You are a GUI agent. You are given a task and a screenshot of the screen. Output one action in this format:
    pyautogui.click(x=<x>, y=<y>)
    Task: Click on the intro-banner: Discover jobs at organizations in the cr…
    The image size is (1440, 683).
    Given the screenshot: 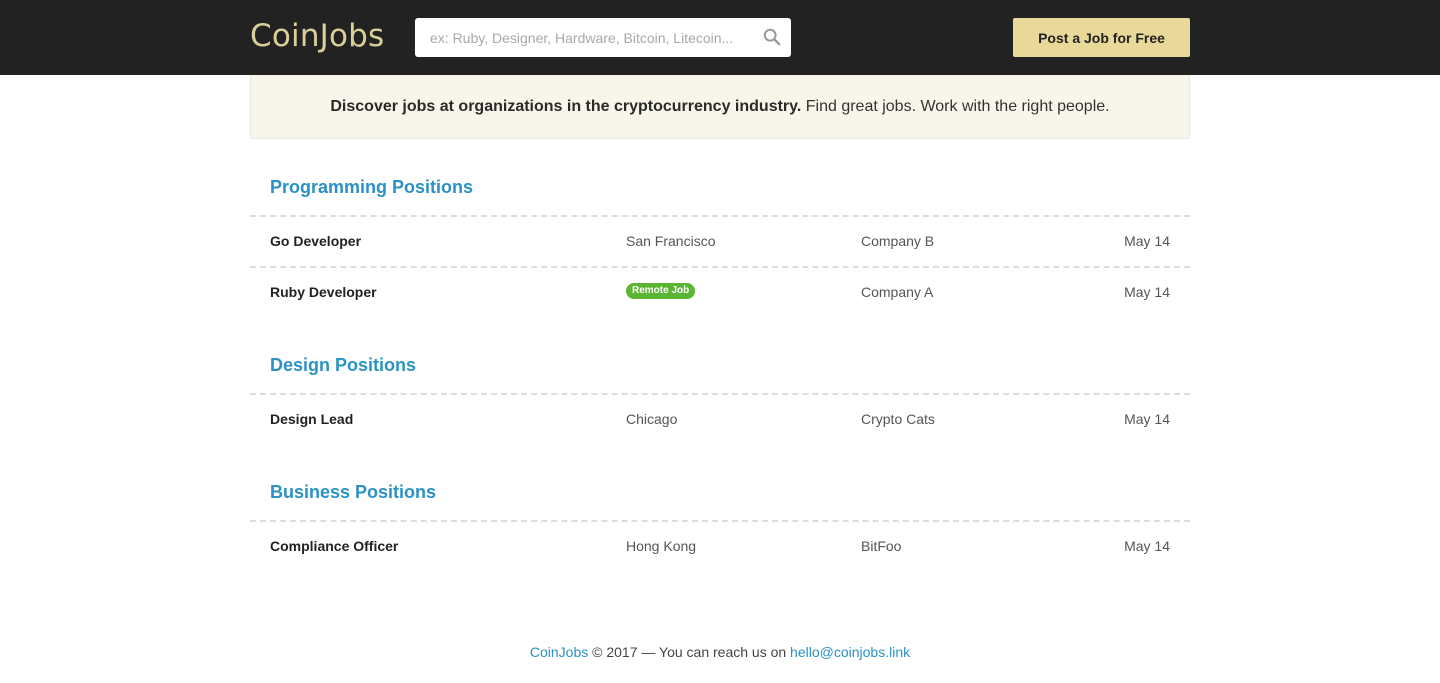 What is the action you would take?
    pyautogui.click(x=720, y=107)
    